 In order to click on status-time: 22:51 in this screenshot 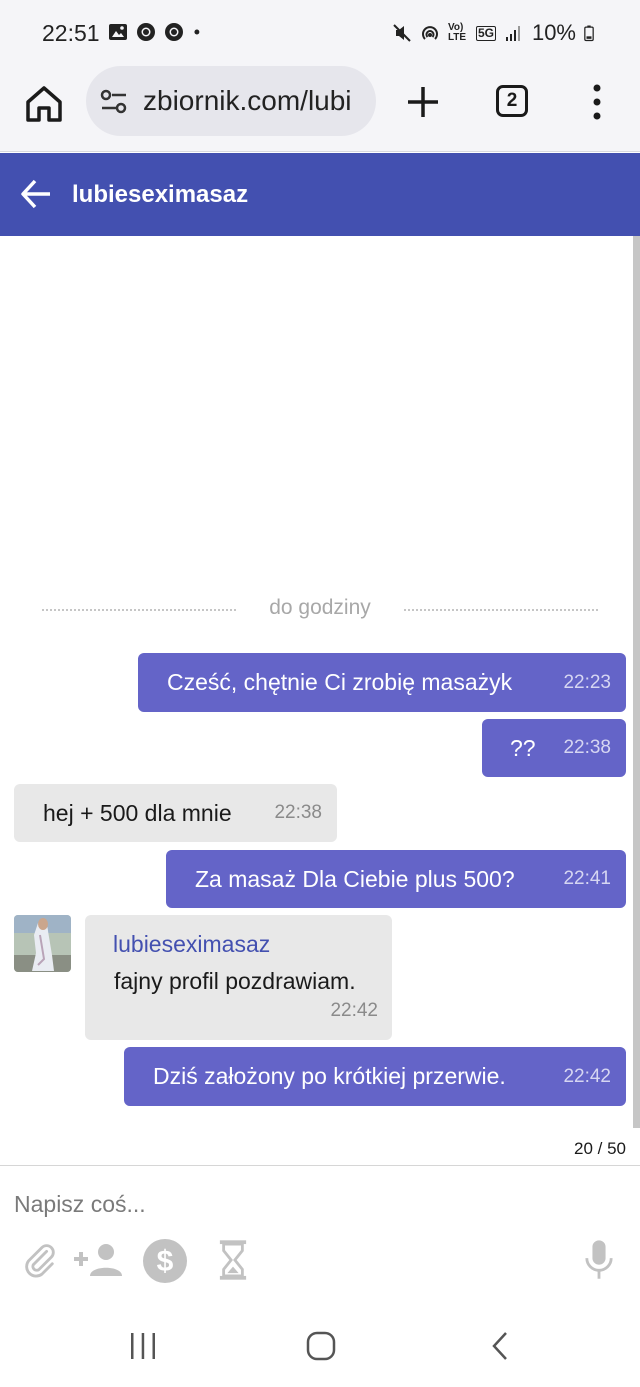, I will do `click(71, 33)`.